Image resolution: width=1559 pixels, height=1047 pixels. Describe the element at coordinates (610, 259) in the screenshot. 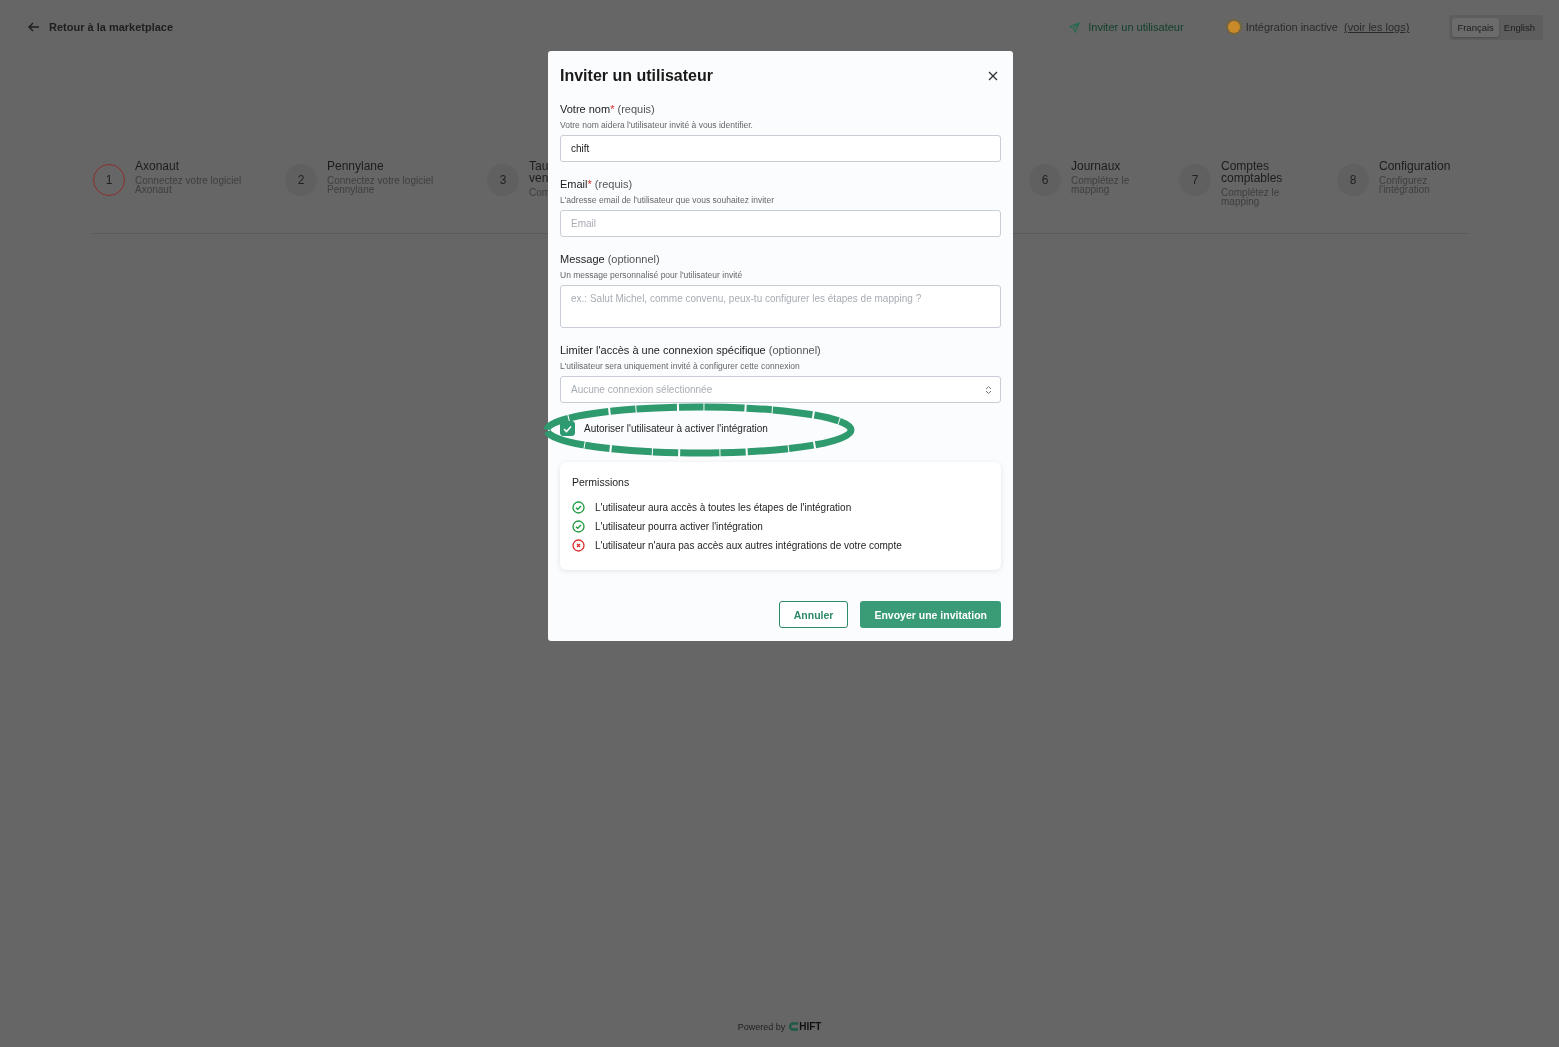

I see `field-label: Message (optionnel)` at that location.